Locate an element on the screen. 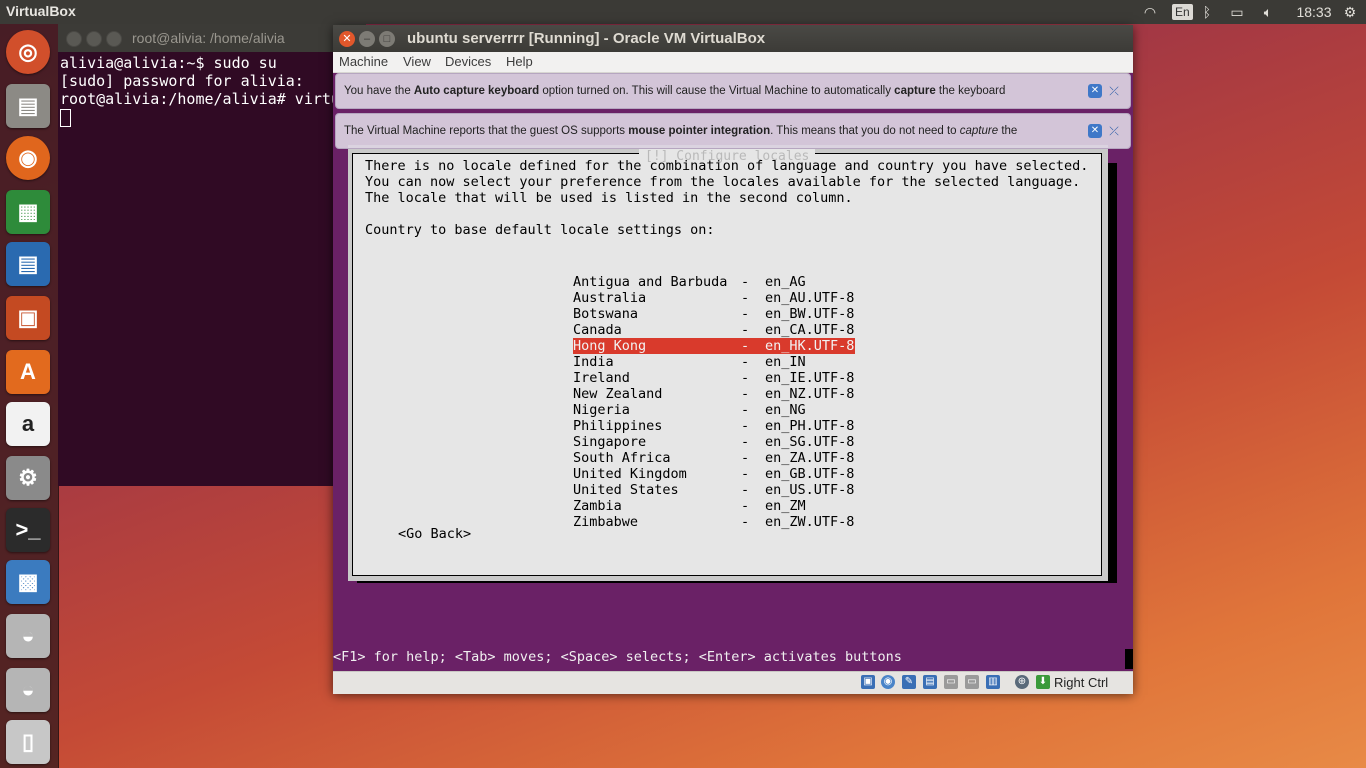 The image size is (1366, 768). maximize-button: □ is located at coordinates (387, 39).